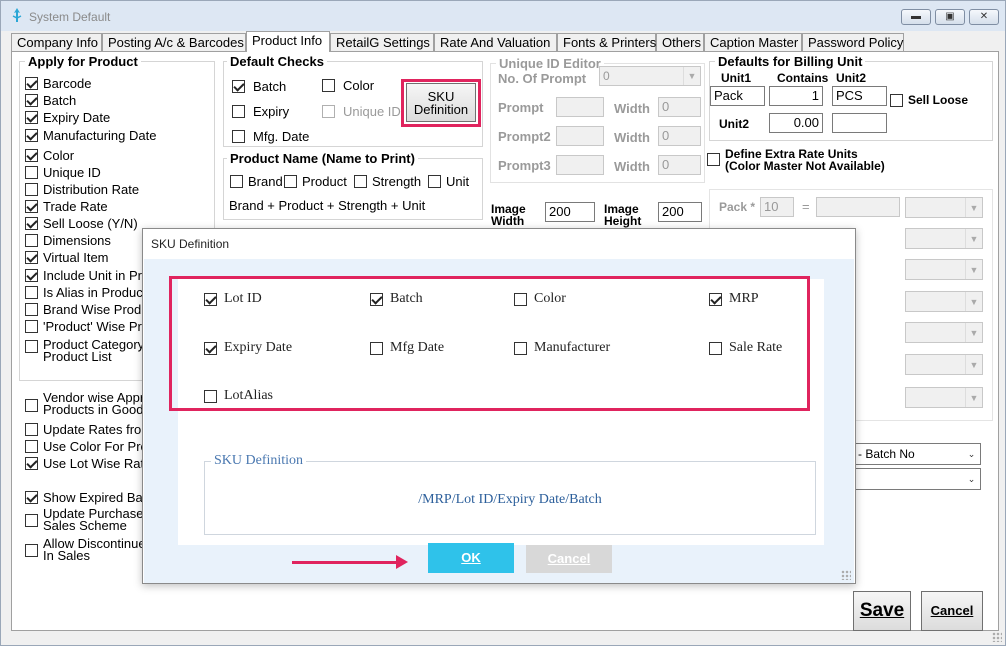 Image resolution: width=1006 pixels, height=646 pixels. I want to click on tab-caption-master: Caption Master, so click(753, 42).